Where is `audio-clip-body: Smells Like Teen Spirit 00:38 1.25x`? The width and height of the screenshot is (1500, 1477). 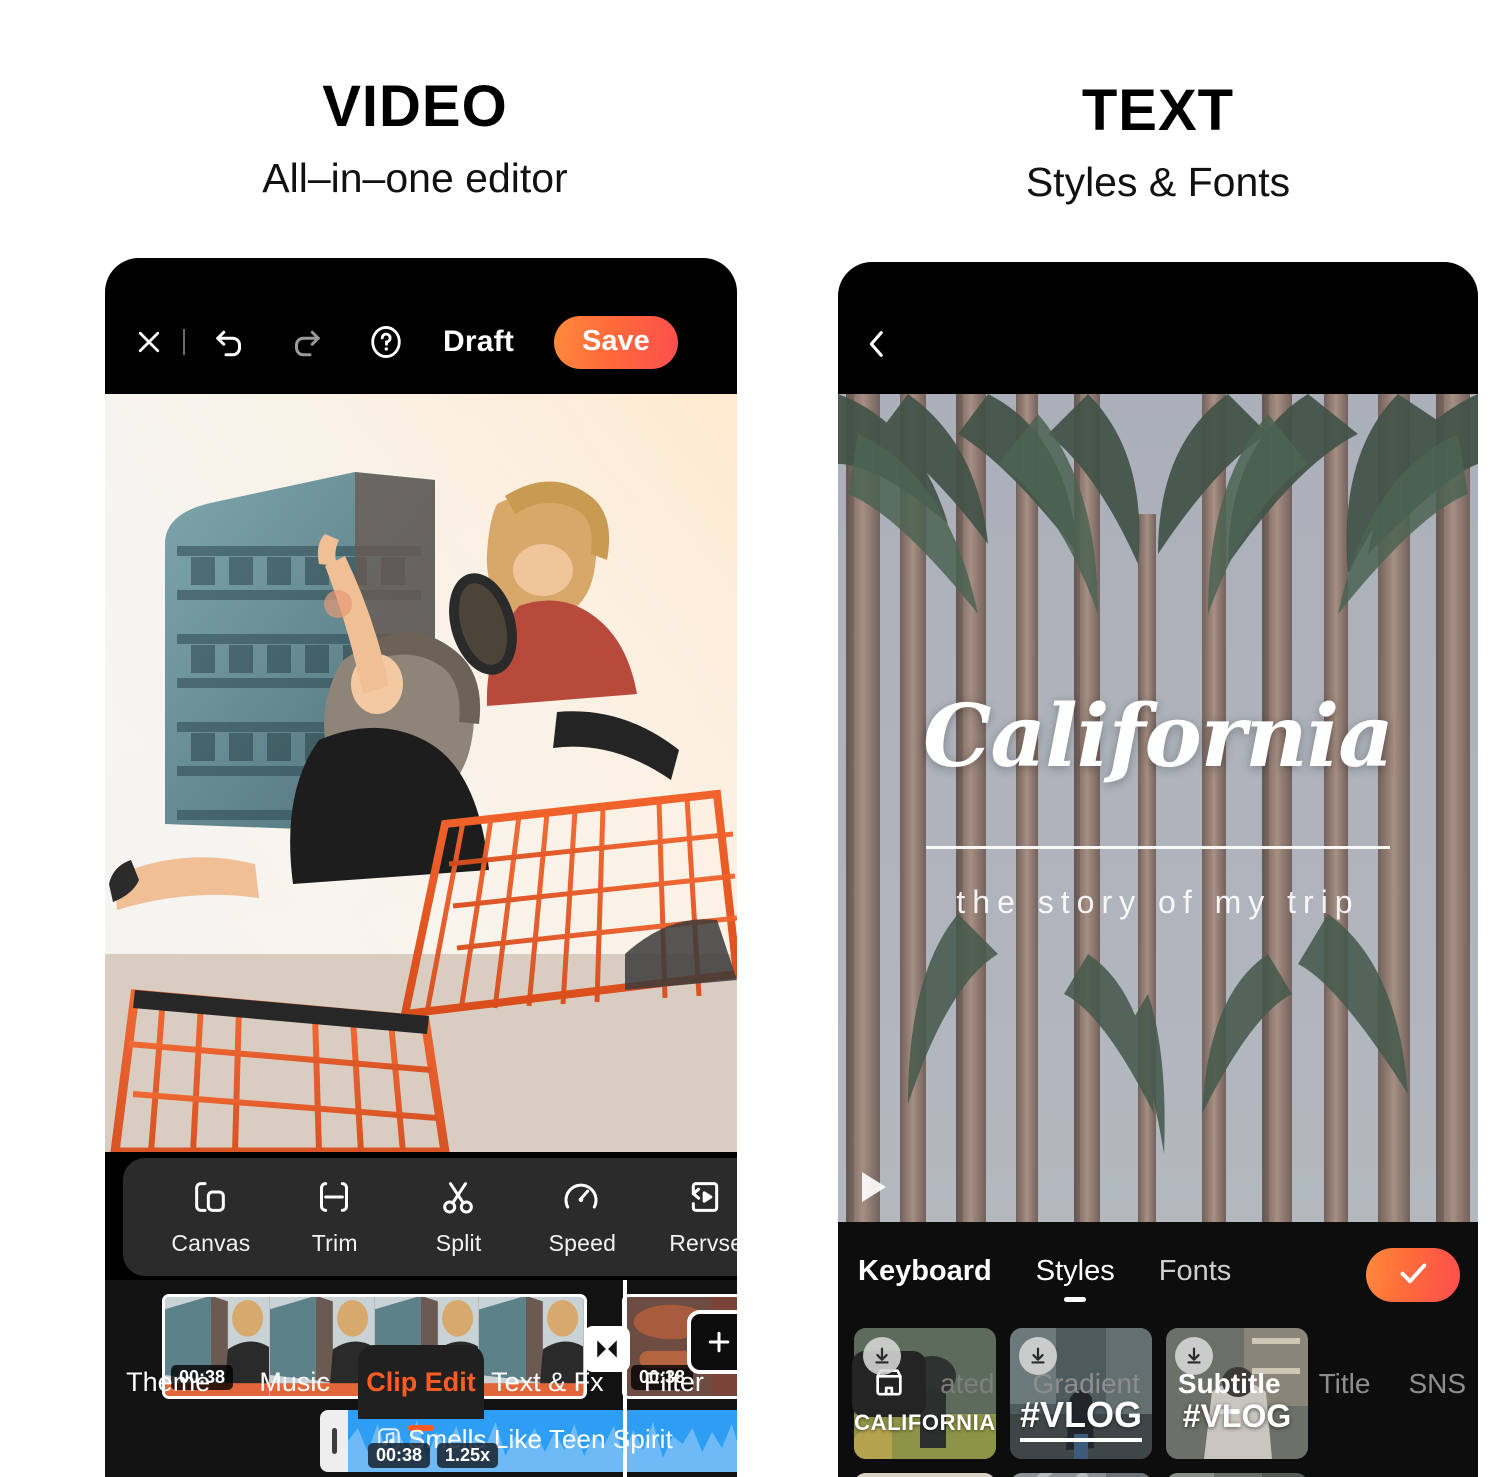
audio-clip-body: Smells Like Teen Spirit 00:38 1.25x is located at coordinates (542, 1441).